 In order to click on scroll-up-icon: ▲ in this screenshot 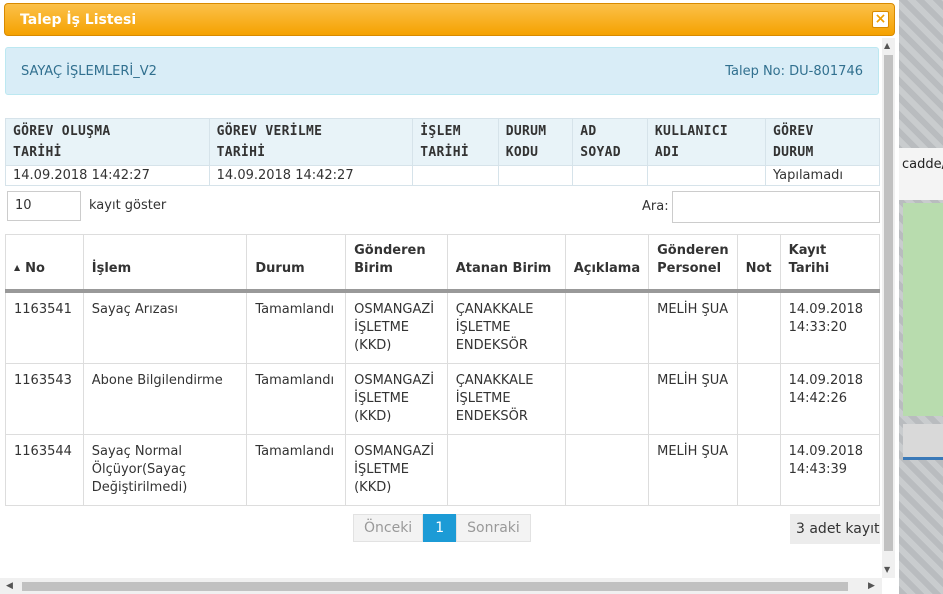, I will do `click(887, 45)`.